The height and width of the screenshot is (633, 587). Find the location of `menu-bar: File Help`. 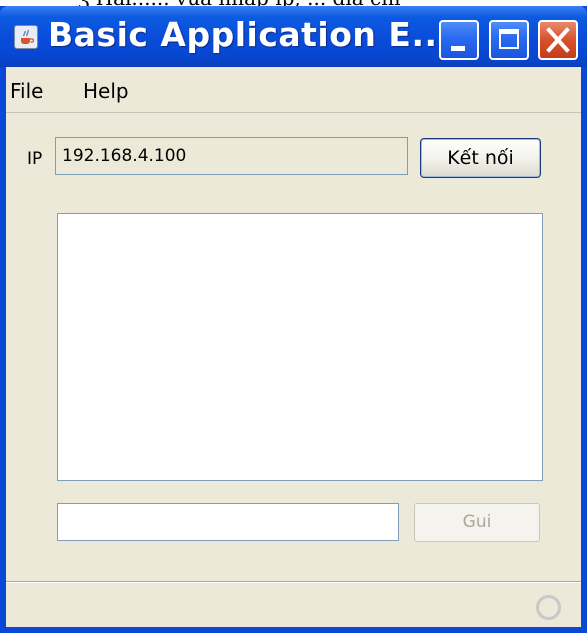

menu-bar: File Help is located at coordinates (293, 90).